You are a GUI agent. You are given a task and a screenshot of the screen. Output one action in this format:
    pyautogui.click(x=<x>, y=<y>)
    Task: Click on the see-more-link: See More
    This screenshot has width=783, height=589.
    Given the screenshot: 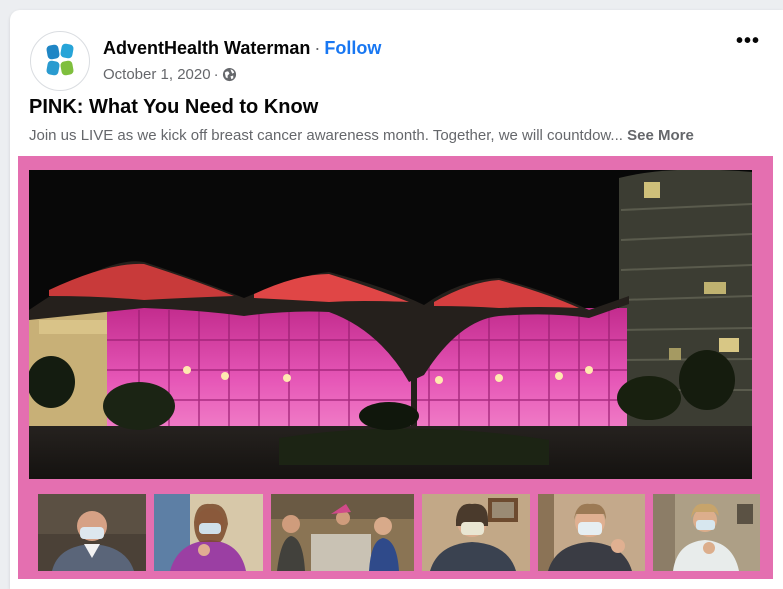 What is the action you would take?
    pyautogui.click(x=660, y=135)
    